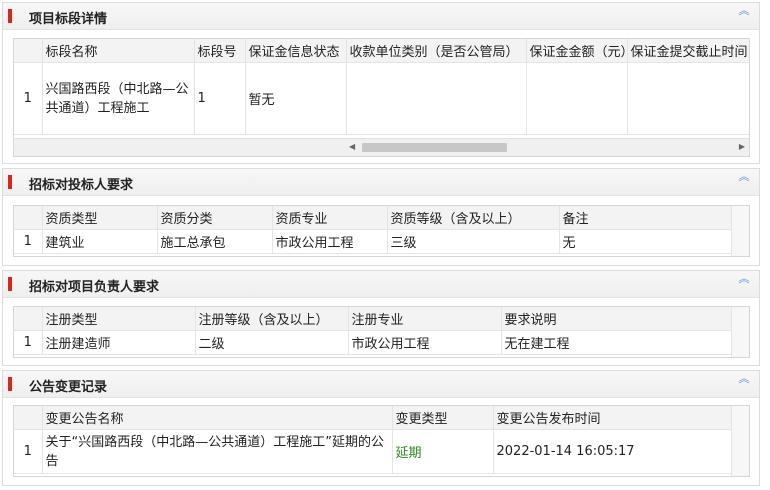 Image resolution: width=770 pixels, height=490 pixels. I want to click on table-header-row: 资质类型 资质分类 资质专业 资质等级（含及以上） 备注, so click(373, 218).